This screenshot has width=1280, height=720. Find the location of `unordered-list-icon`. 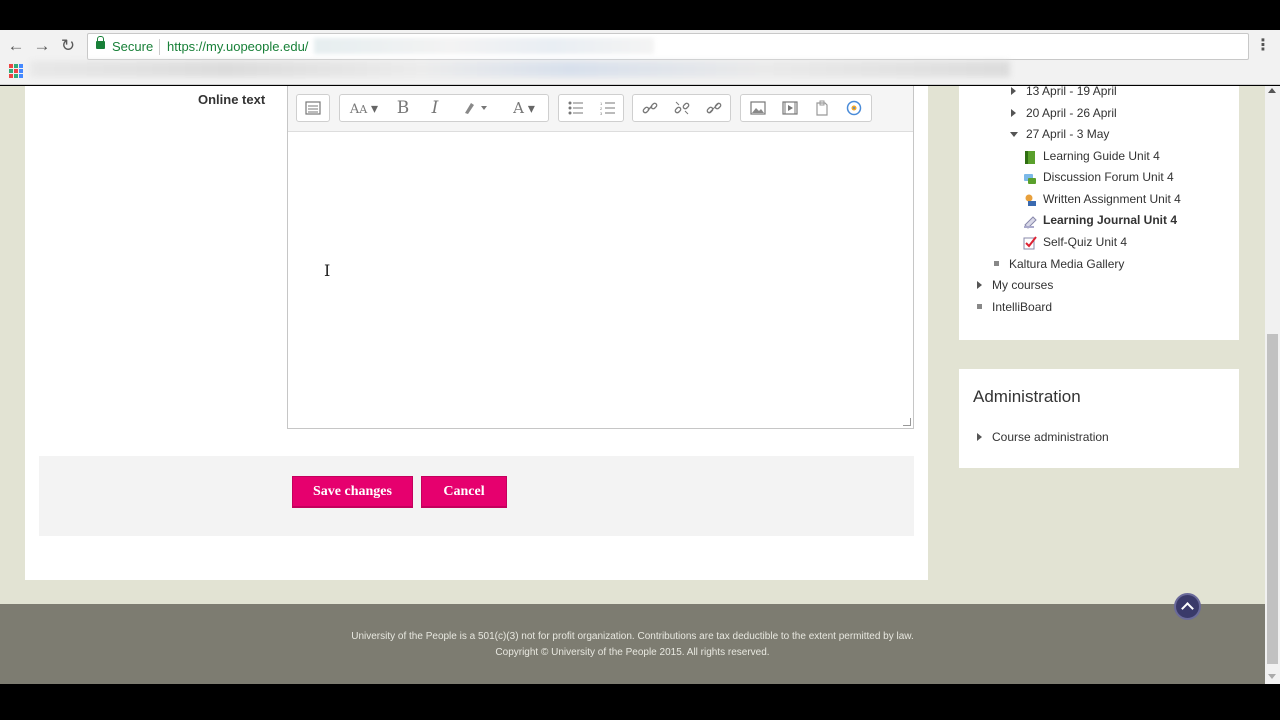

unordered-list-icon is located at coordinates (576, 108).